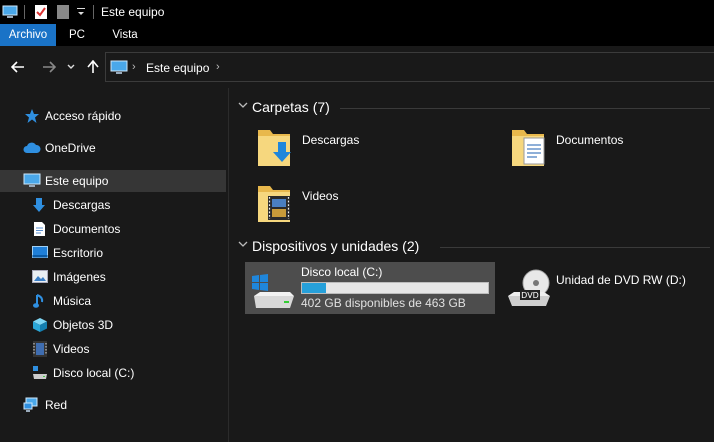  I want to click on sidebar-item-descargas: Descargas, so click(113, 205).